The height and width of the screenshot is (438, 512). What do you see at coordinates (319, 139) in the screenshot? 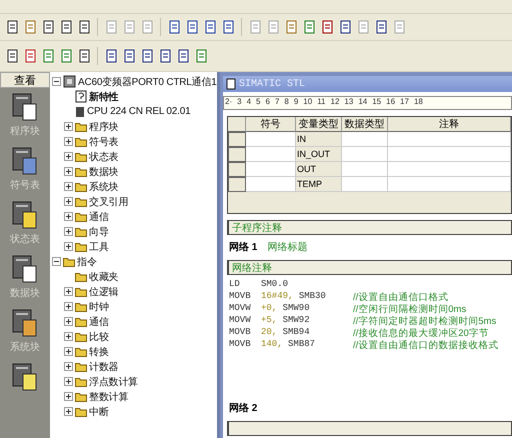
I see `table-cell: IN` at bounding box center [319, 139].